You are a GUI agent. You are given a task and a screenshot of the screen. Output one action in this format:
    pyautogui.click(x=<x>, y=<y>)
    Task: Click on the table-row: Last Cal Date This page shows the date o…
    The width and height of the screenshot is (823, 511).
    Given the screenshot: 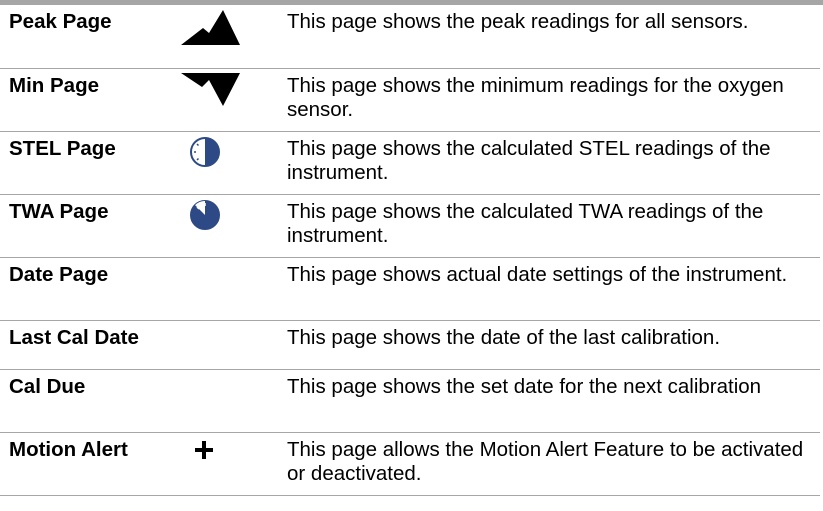 What is the action you would take?
    pyautogui.click(x=410, y=345)
    